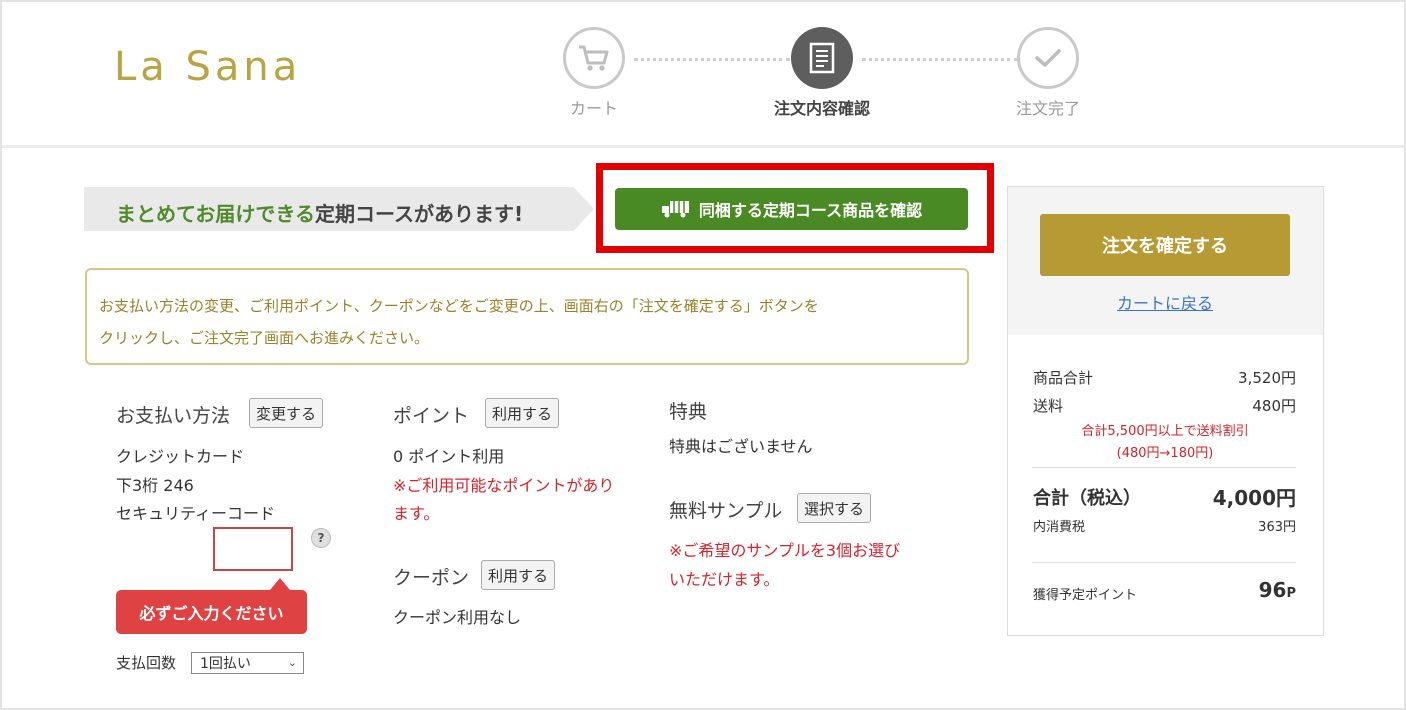 The width and height of the screenshot is (1406, 710). I want to click on benefits-status: 特典はございません, so click(741, 446).